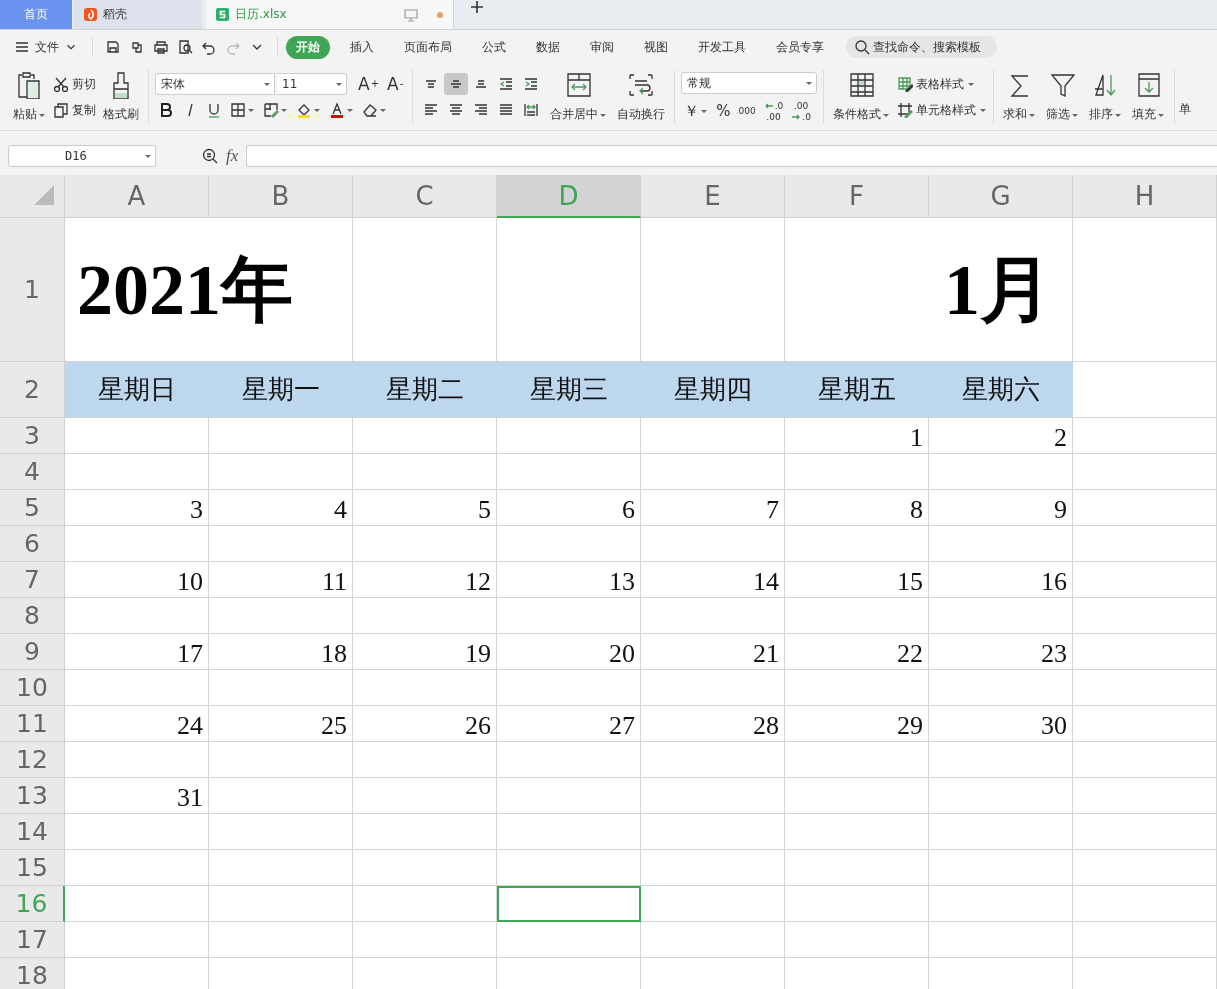  Describe the element at coordinates (506, 110) in the screenshot. I see `justify-icon` at that location.